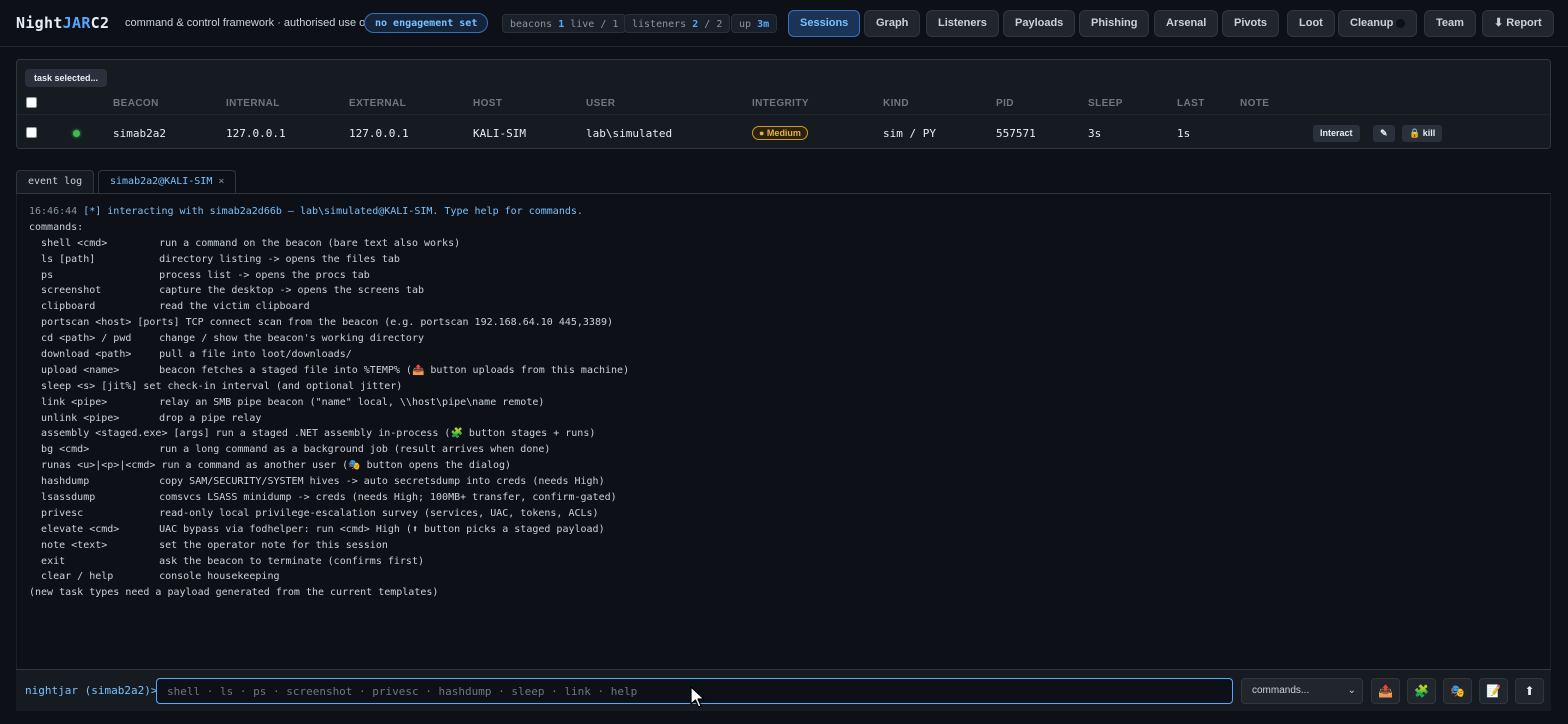 The width and height of the screenshot is (1568, 724). I want to click on listeners-stat-label: listeners, so click(659, 24).